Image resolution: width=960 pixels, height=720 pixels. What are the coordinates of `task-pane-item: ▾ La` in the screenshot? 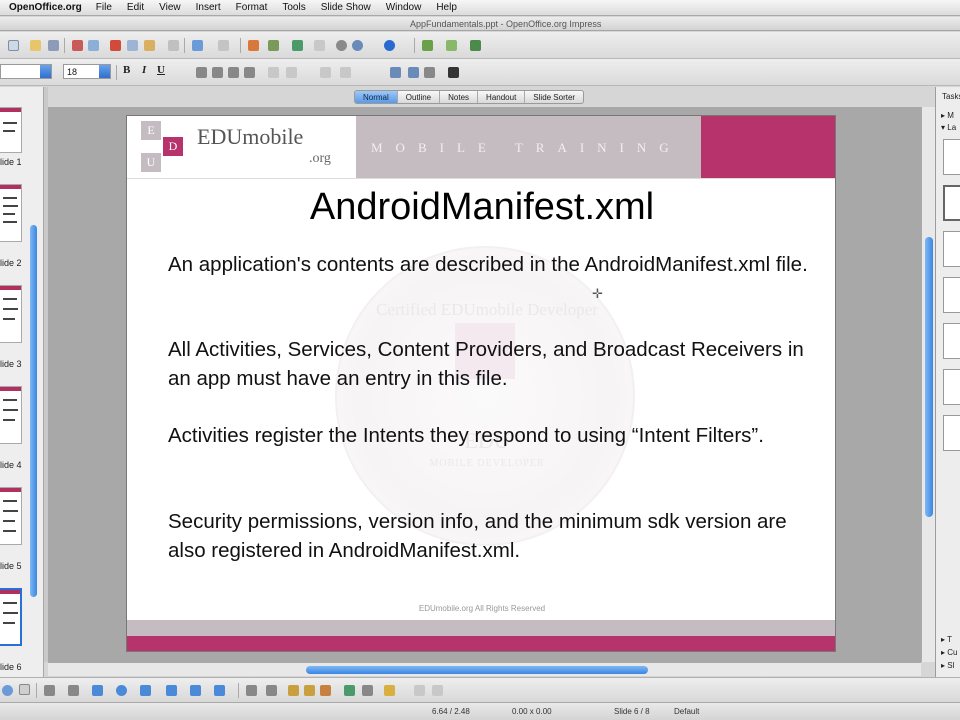 It's located at (948, 127).